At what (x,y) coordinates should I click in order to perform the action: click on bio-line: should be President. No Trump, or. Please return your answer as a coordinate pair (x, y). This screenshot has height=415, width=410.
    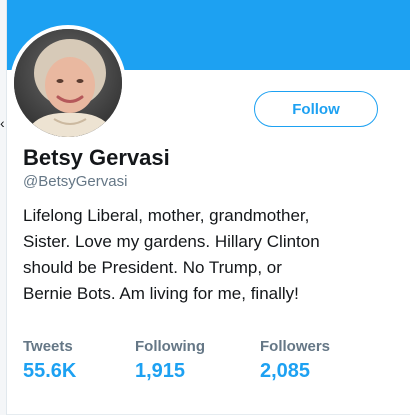
    Looking at the image, I should click on (152, 267).